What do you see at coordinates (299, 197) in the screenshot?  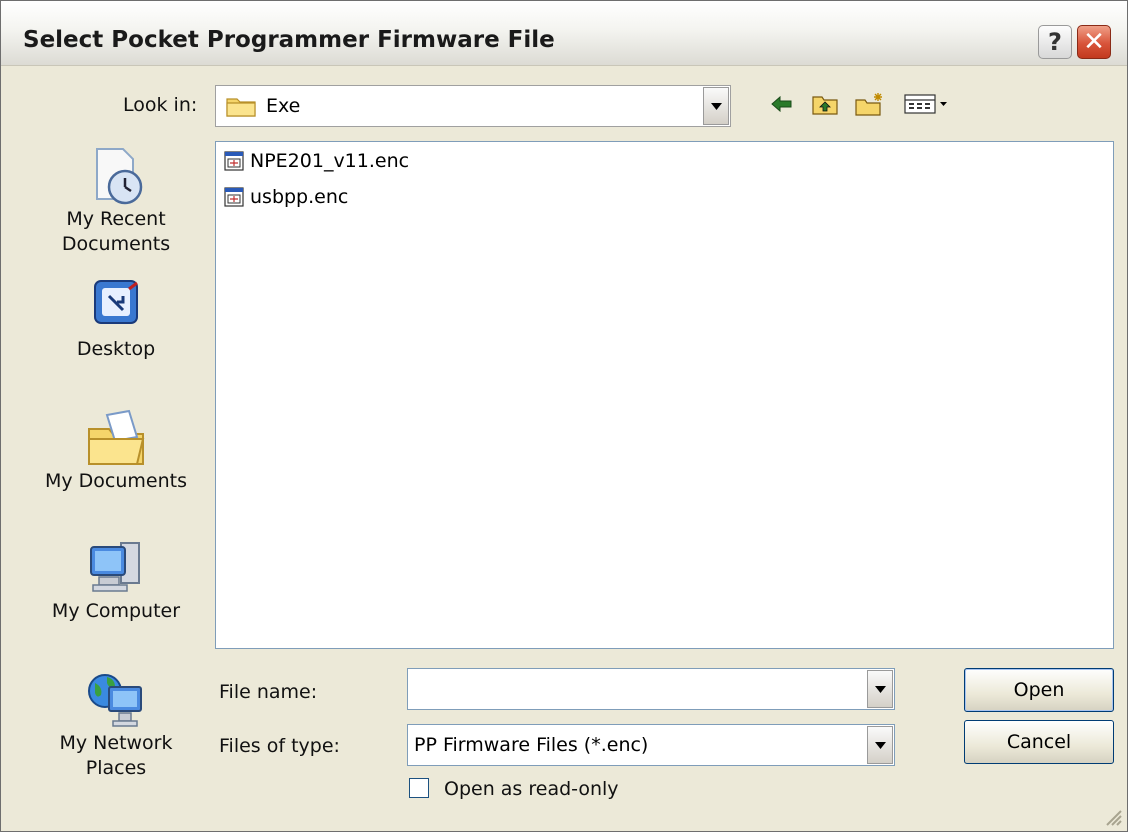 I see `file-name: usbpp.enc` at bounding box center [299, 197].